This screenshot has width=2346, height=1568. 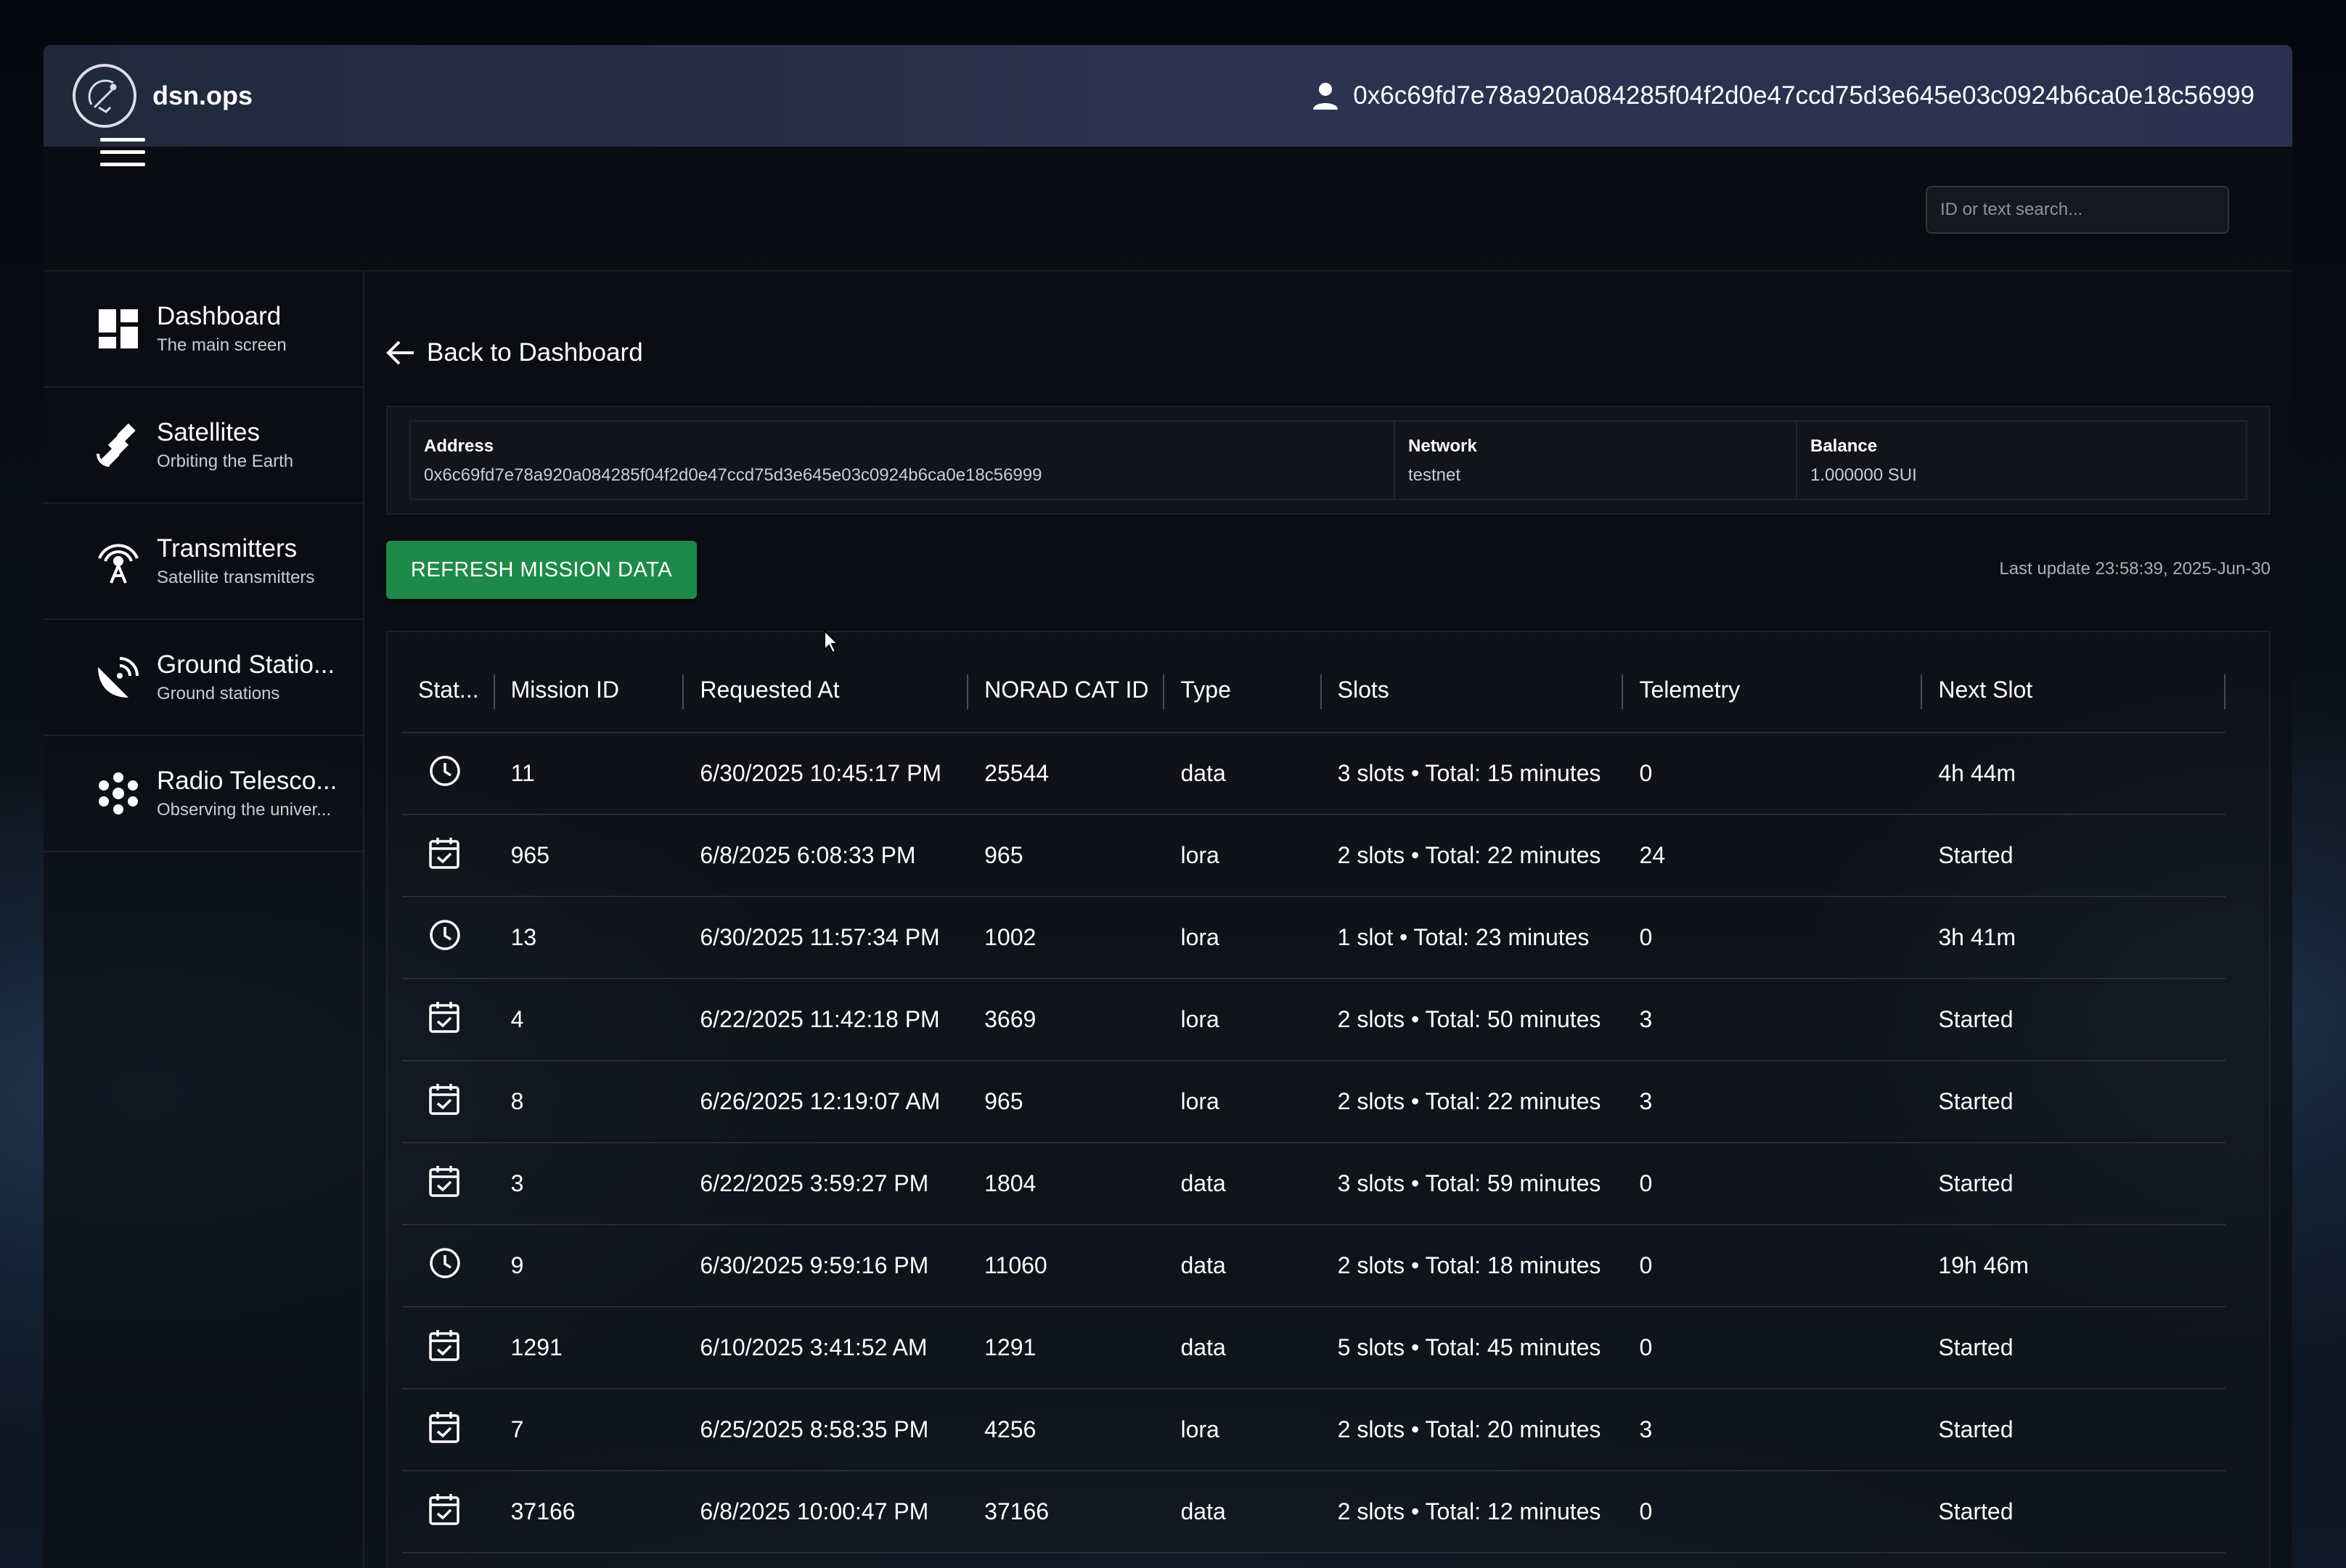 What do you see at coordinates (514, 353) in the screenshot?
I see `back-to-dashboard-link: Back to Dashboard` at bounding box center [514, 353].